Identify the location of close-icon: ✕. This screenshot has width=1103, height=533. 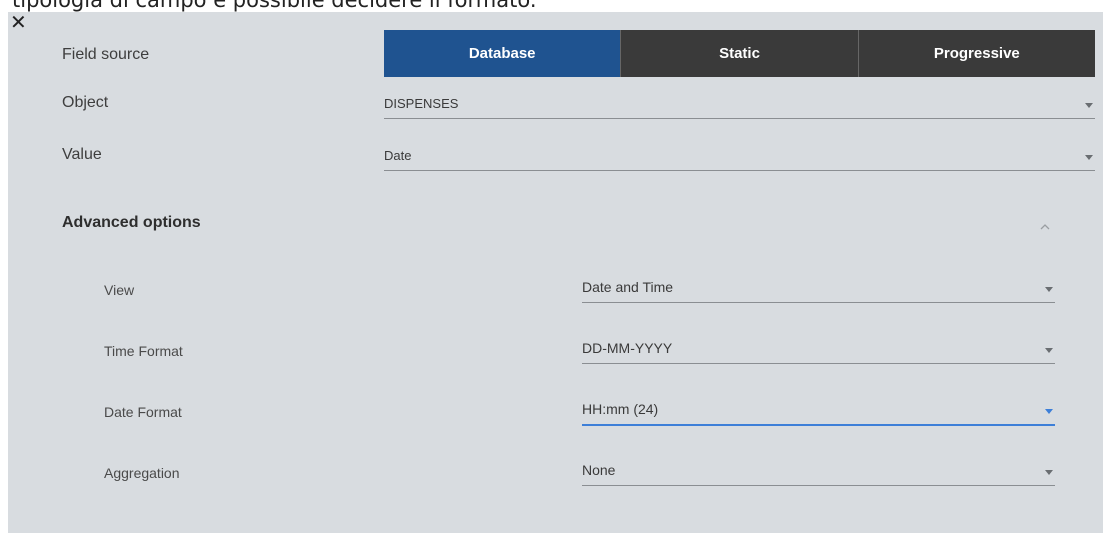
(20, 22).